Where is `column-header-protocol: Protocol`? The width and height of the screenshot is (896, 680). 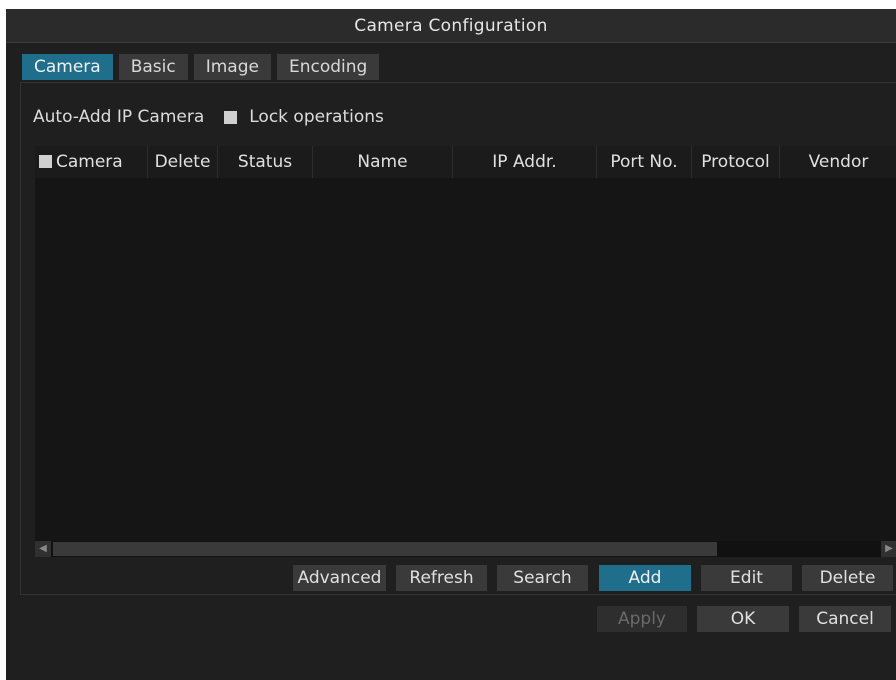 column-header-protocol: Protocol is located at coordinates (736, 162).